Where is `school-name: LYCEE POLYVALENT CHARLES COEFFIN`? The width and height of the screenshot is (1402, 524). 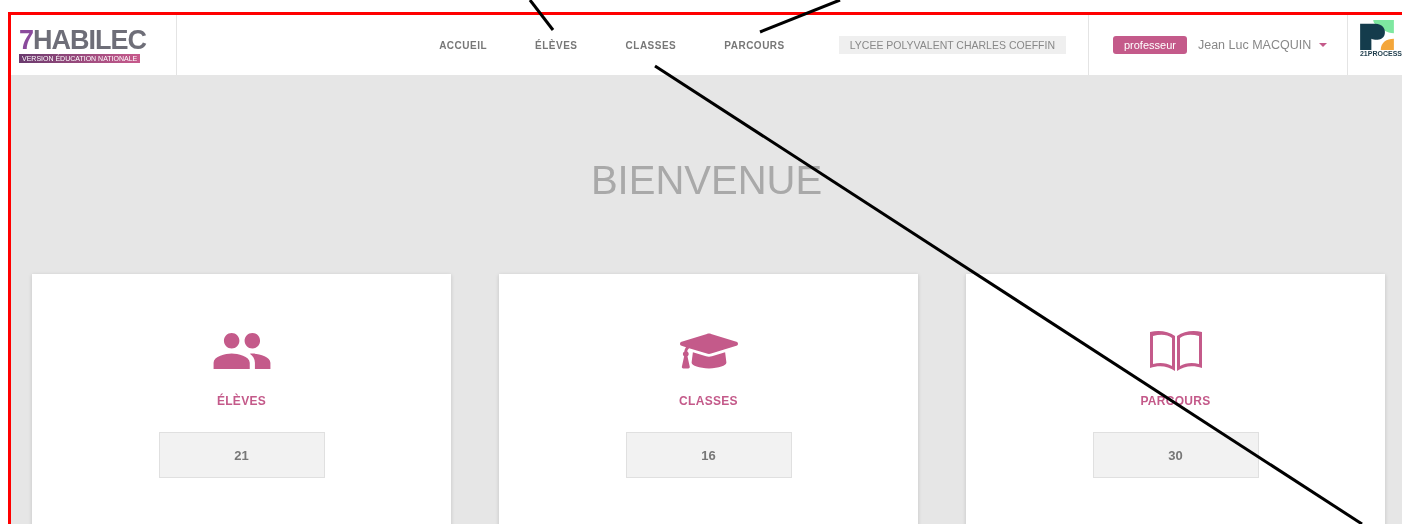 school-name: LYCEE POLYVALENT CHARLES COEFFIN is located at coordinates (952, 45).